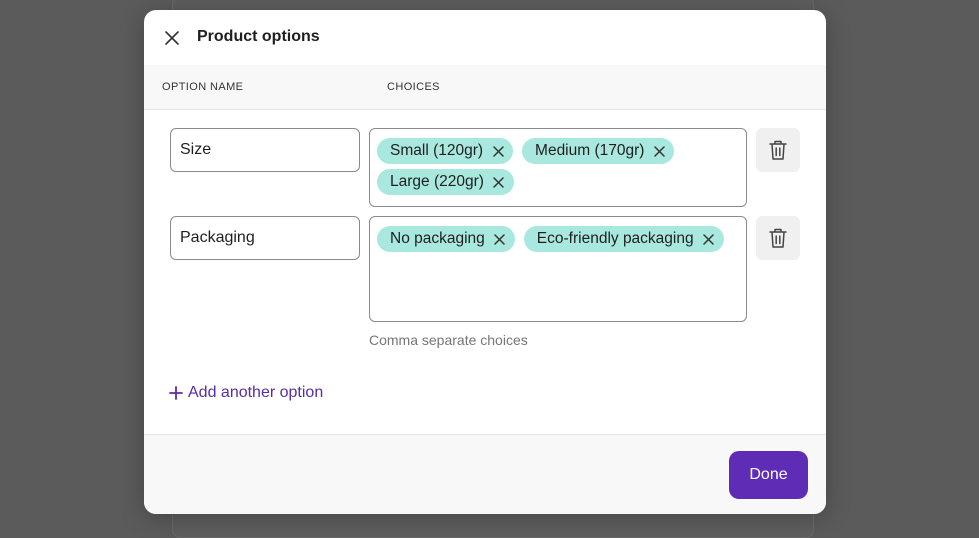  I want to click on choice-chip: Small (120gr), so click(445, 151).